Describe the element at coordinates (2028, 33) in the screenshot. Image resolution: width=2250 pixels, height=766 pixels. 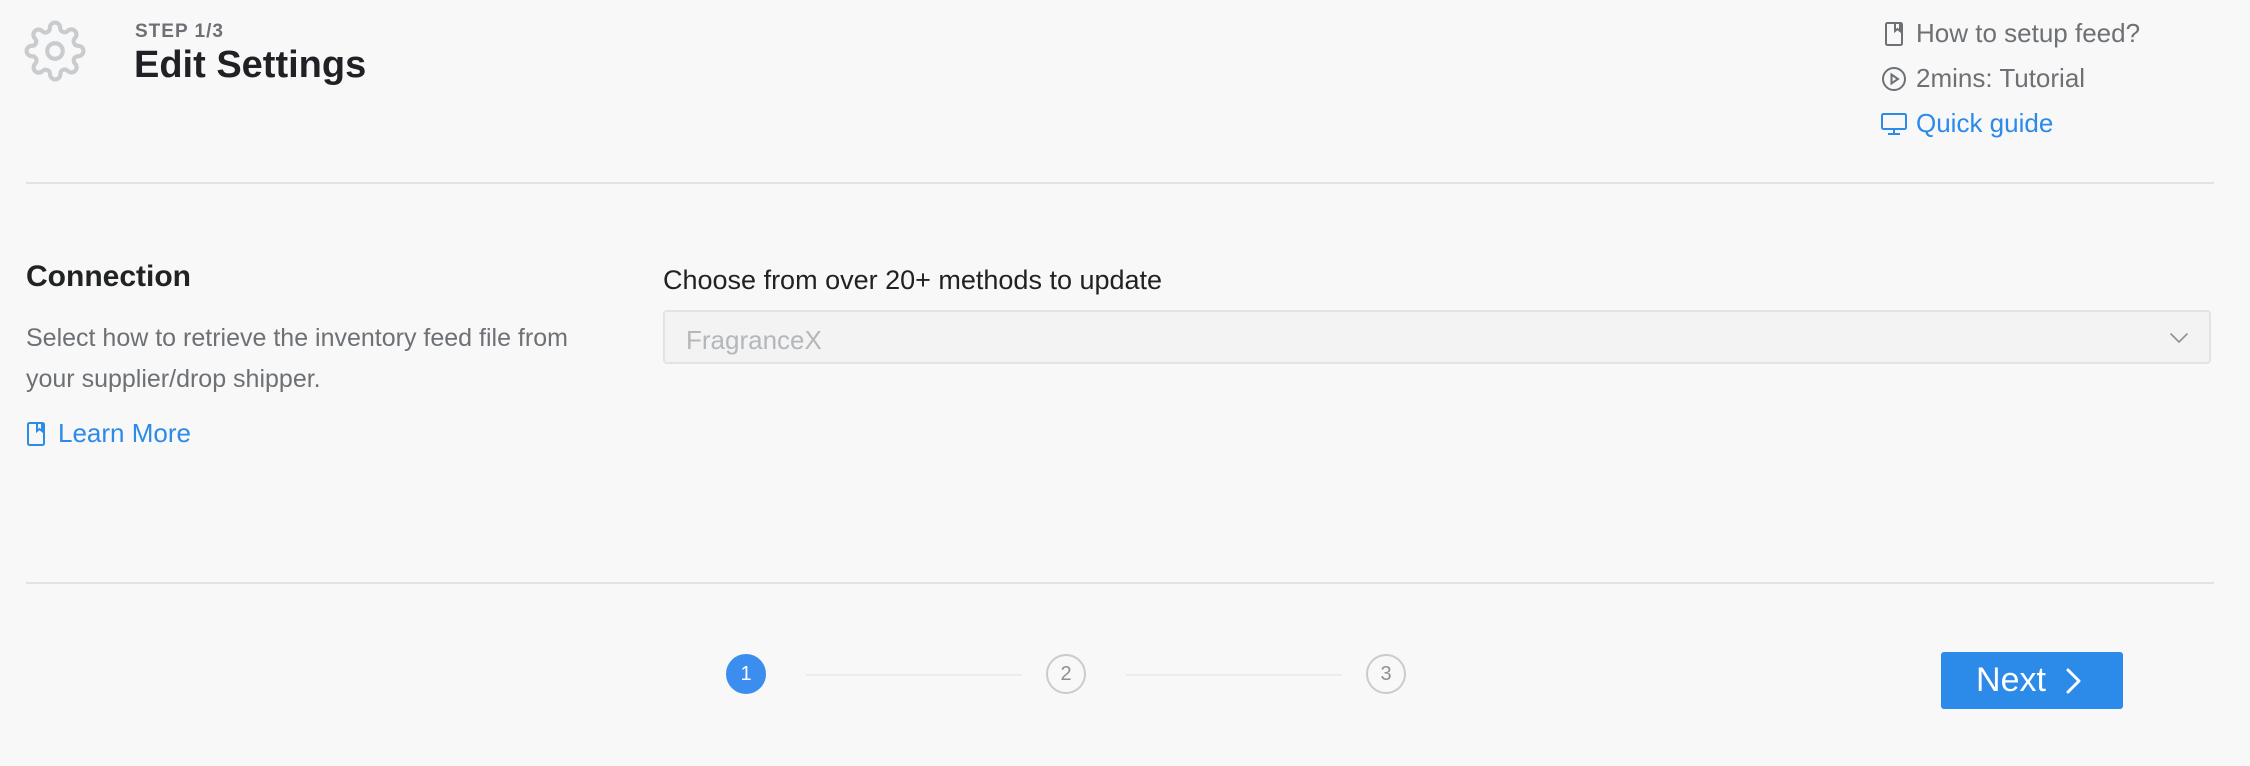
I see `setup-feed-label: How to setup feed?` at that location.